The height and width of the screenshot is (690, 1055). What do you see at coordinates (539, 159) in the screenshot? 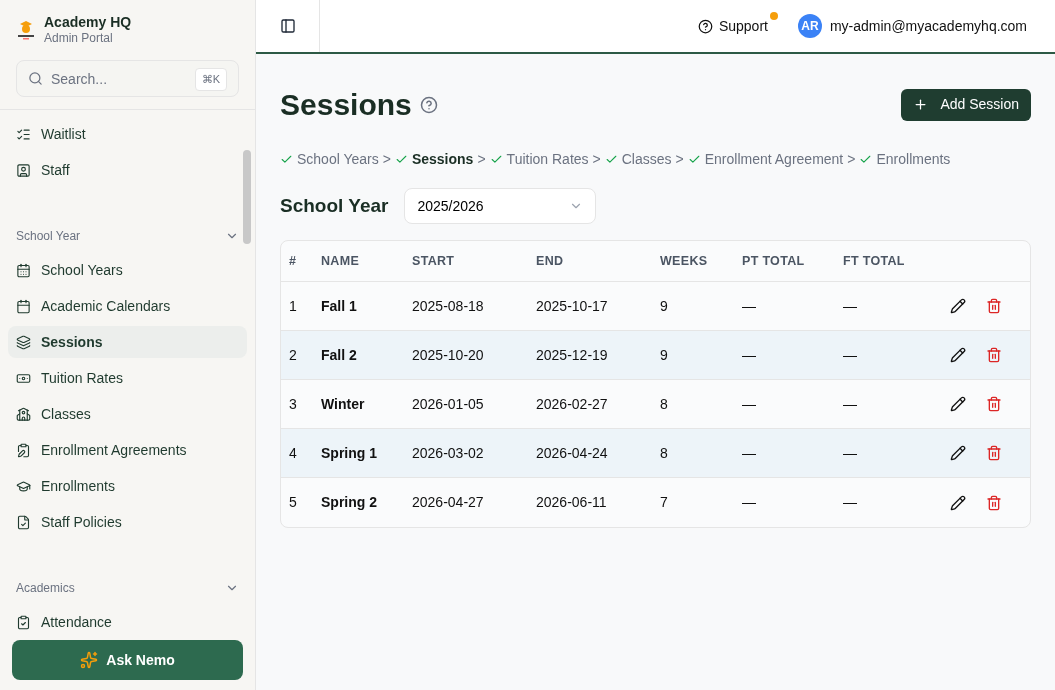
I see `step-link: Tuition Rates` at bounding box center [539, 159].